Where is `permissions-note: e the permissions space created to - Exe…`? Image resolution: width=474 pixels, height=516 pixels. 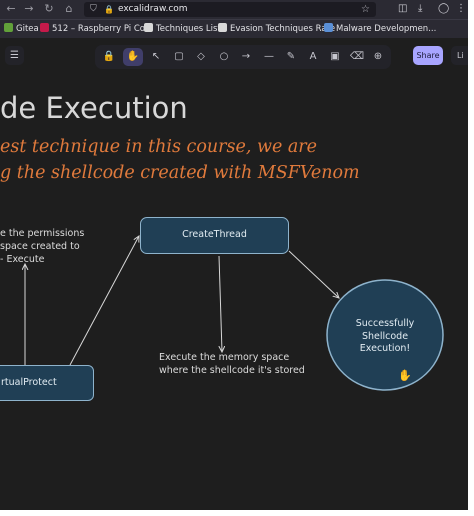 permissions-note: e the permissions space created to - Exe… is located at coordinates (42, 246).